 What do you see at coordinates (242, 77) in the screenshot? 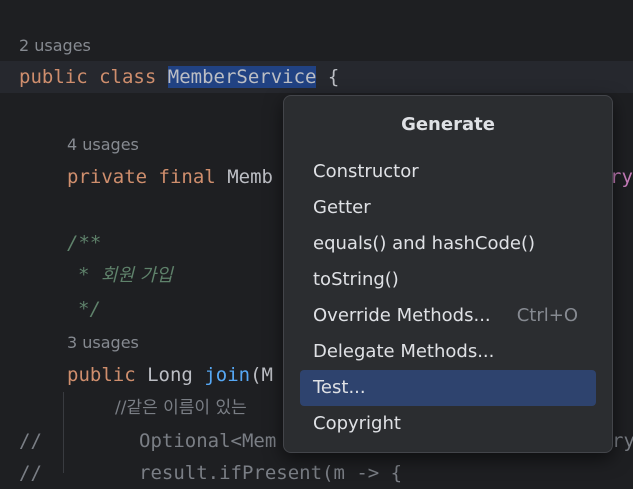
I see `class-name-selected: MemberService` at bounding box center [242, 77].